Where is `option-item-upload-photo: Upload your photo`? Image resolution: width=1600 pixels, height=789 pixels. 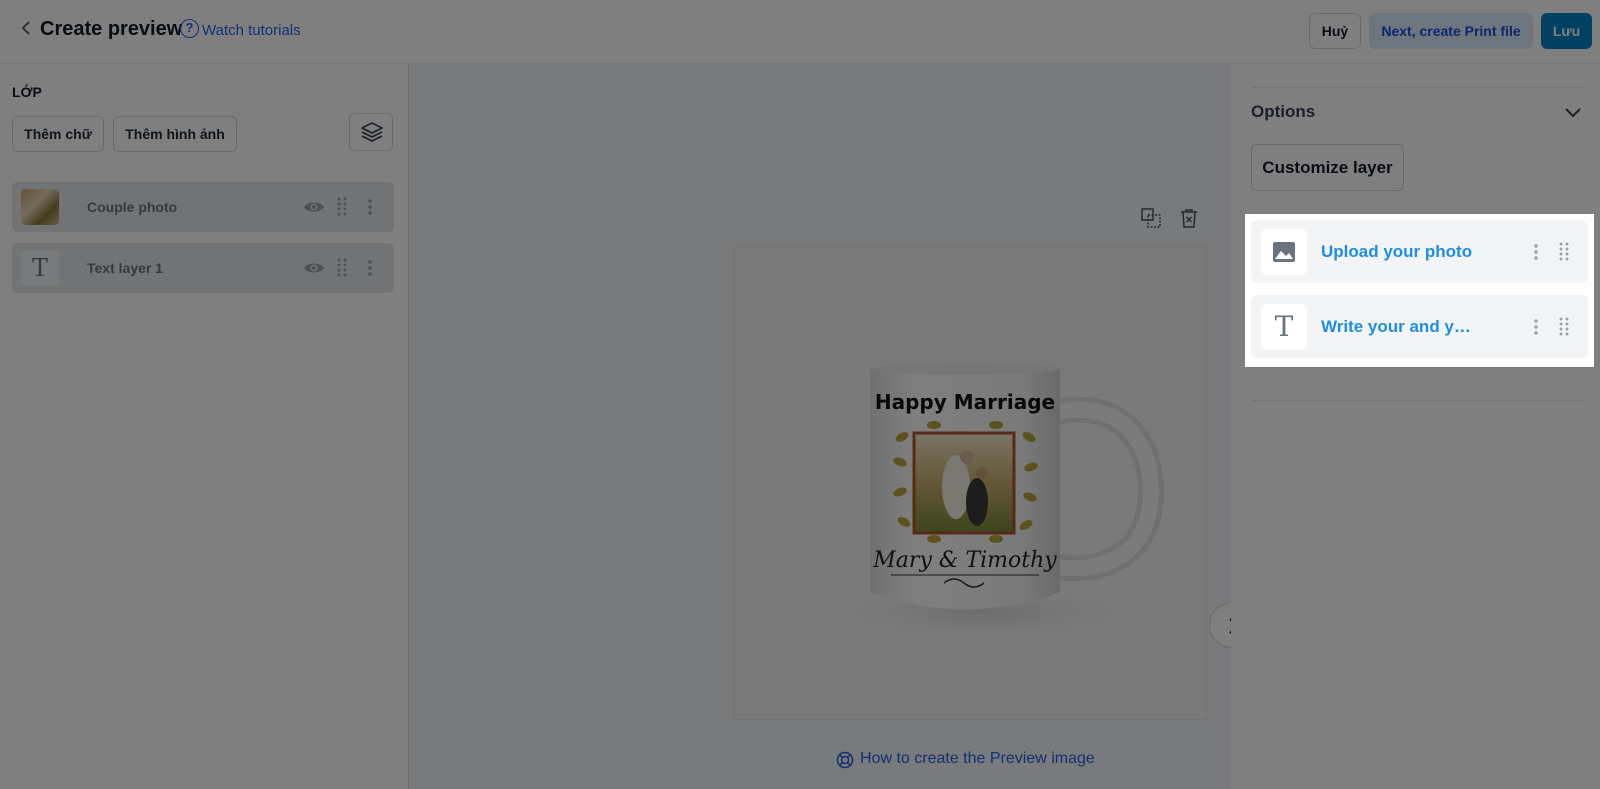
option-item-upload-photo: Upload your photo is located at coordinates (1419, 251).